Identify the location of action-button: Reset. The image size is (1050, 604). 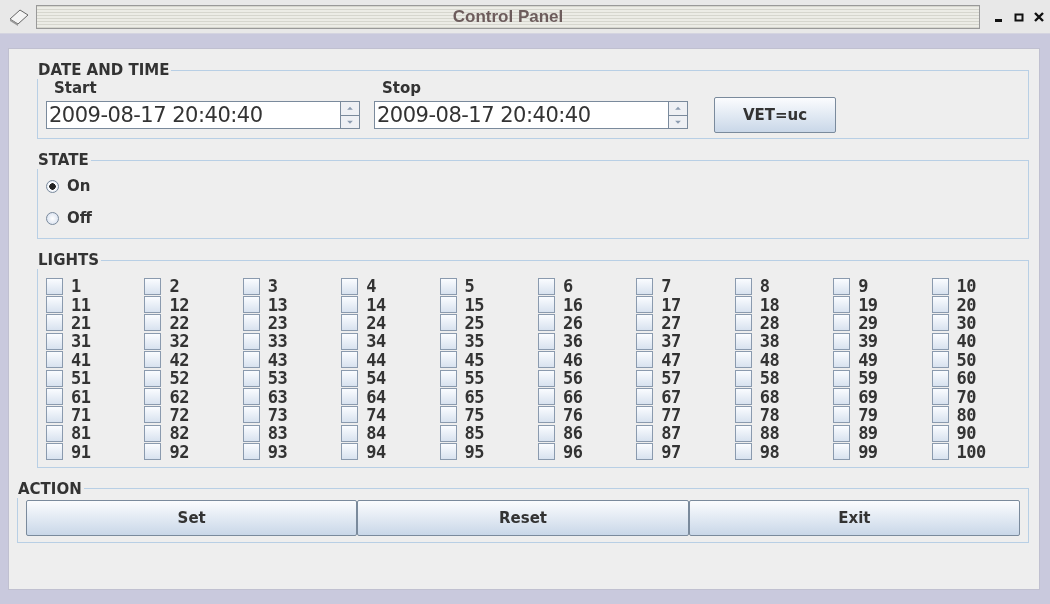
(523, 517).